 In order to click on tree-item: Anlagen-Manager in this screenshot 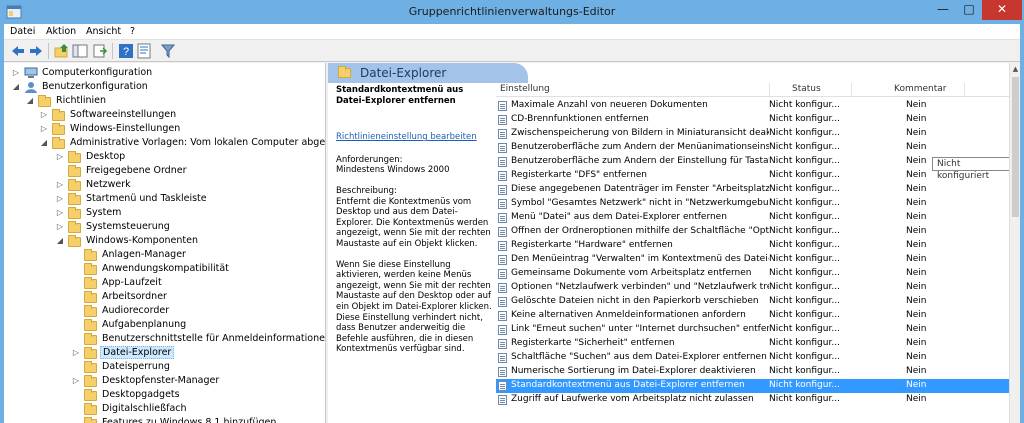, I will do `click(164, 255)`.